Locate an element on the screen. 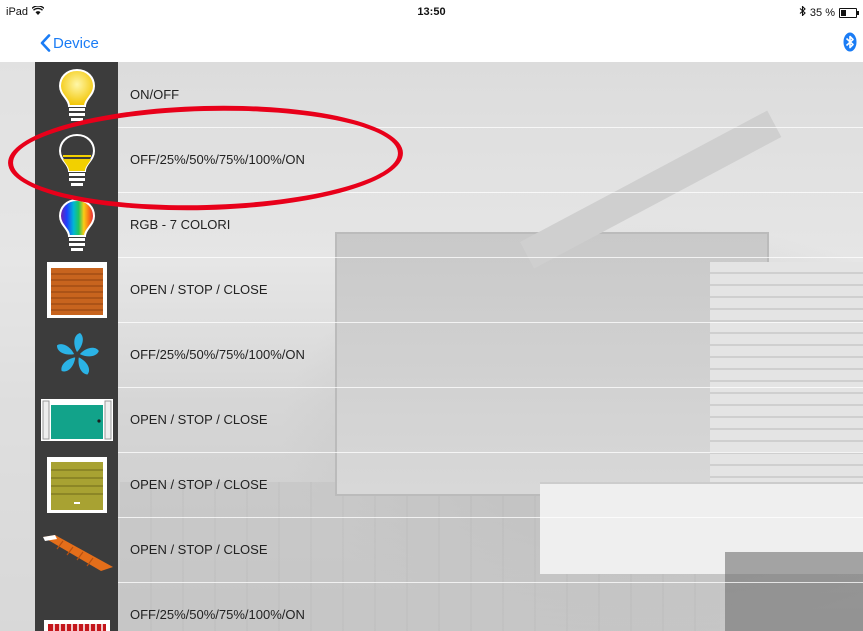  garage-door-icon is located at coordinates (76, 484).